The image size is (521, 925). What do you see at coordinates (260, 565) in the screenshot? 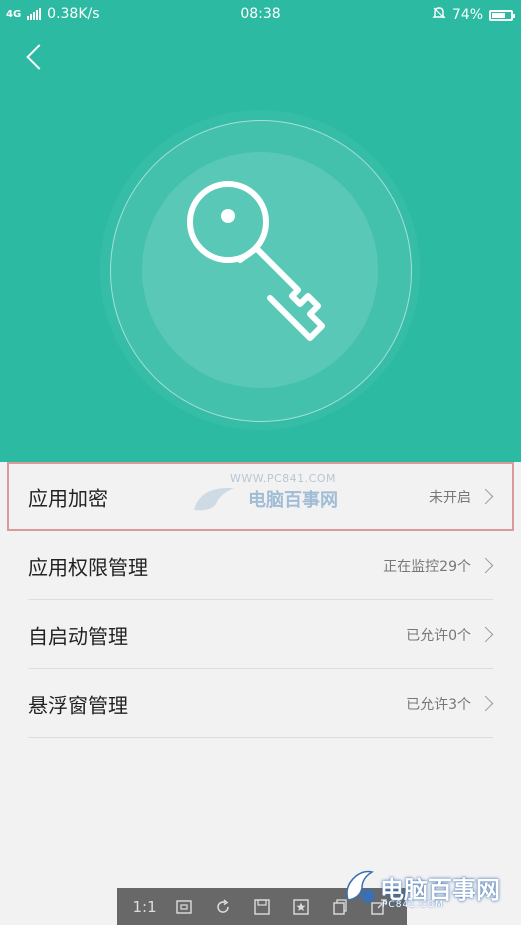
I see `menu-item-app-permissions: 应用权限管理 正在监控29个` at bounding box center [260, 565].